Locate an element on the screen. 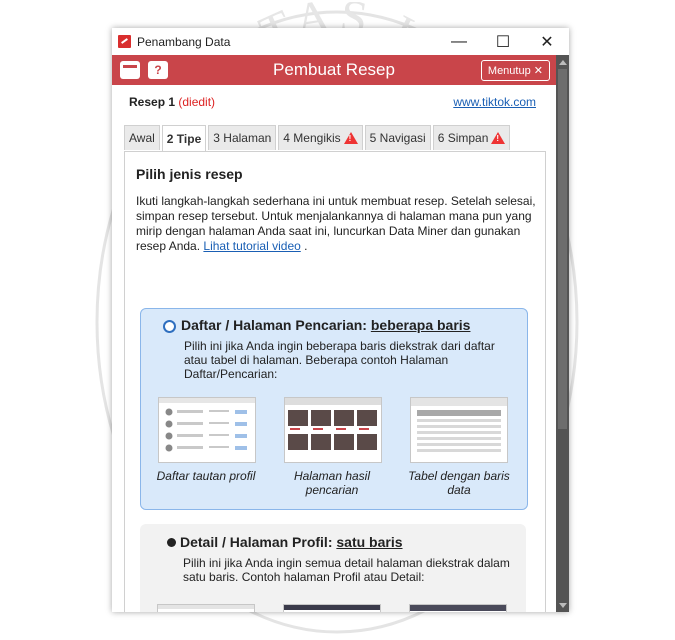 The width and height of the screenshot is (675, 640). profile-detail-thumbnail is located at coordinates (206, 608).